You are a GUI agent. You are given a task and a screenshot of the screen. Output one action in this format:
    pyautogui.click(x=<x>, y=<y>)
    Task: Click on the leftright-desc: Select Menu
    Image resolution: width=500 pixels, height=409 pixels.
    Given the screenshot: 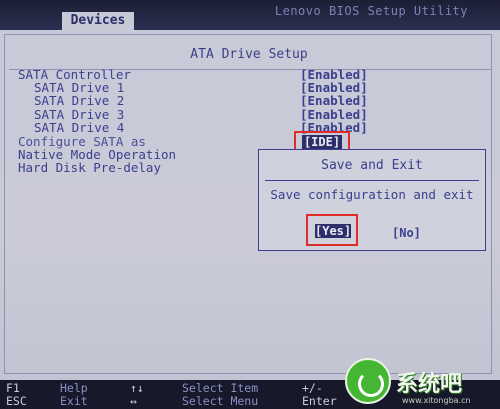 What is the action you would take?
    pyautogui.click(x=220, y=401)
    